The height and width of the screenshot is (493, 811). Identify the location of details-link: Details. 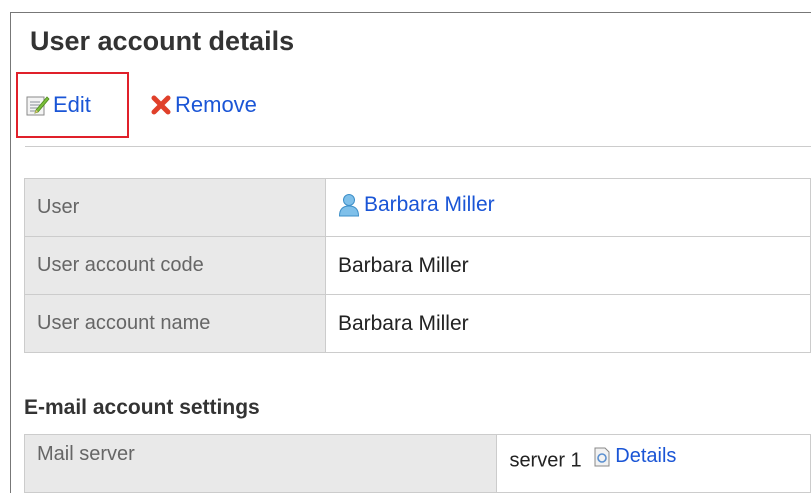
(634, 456).